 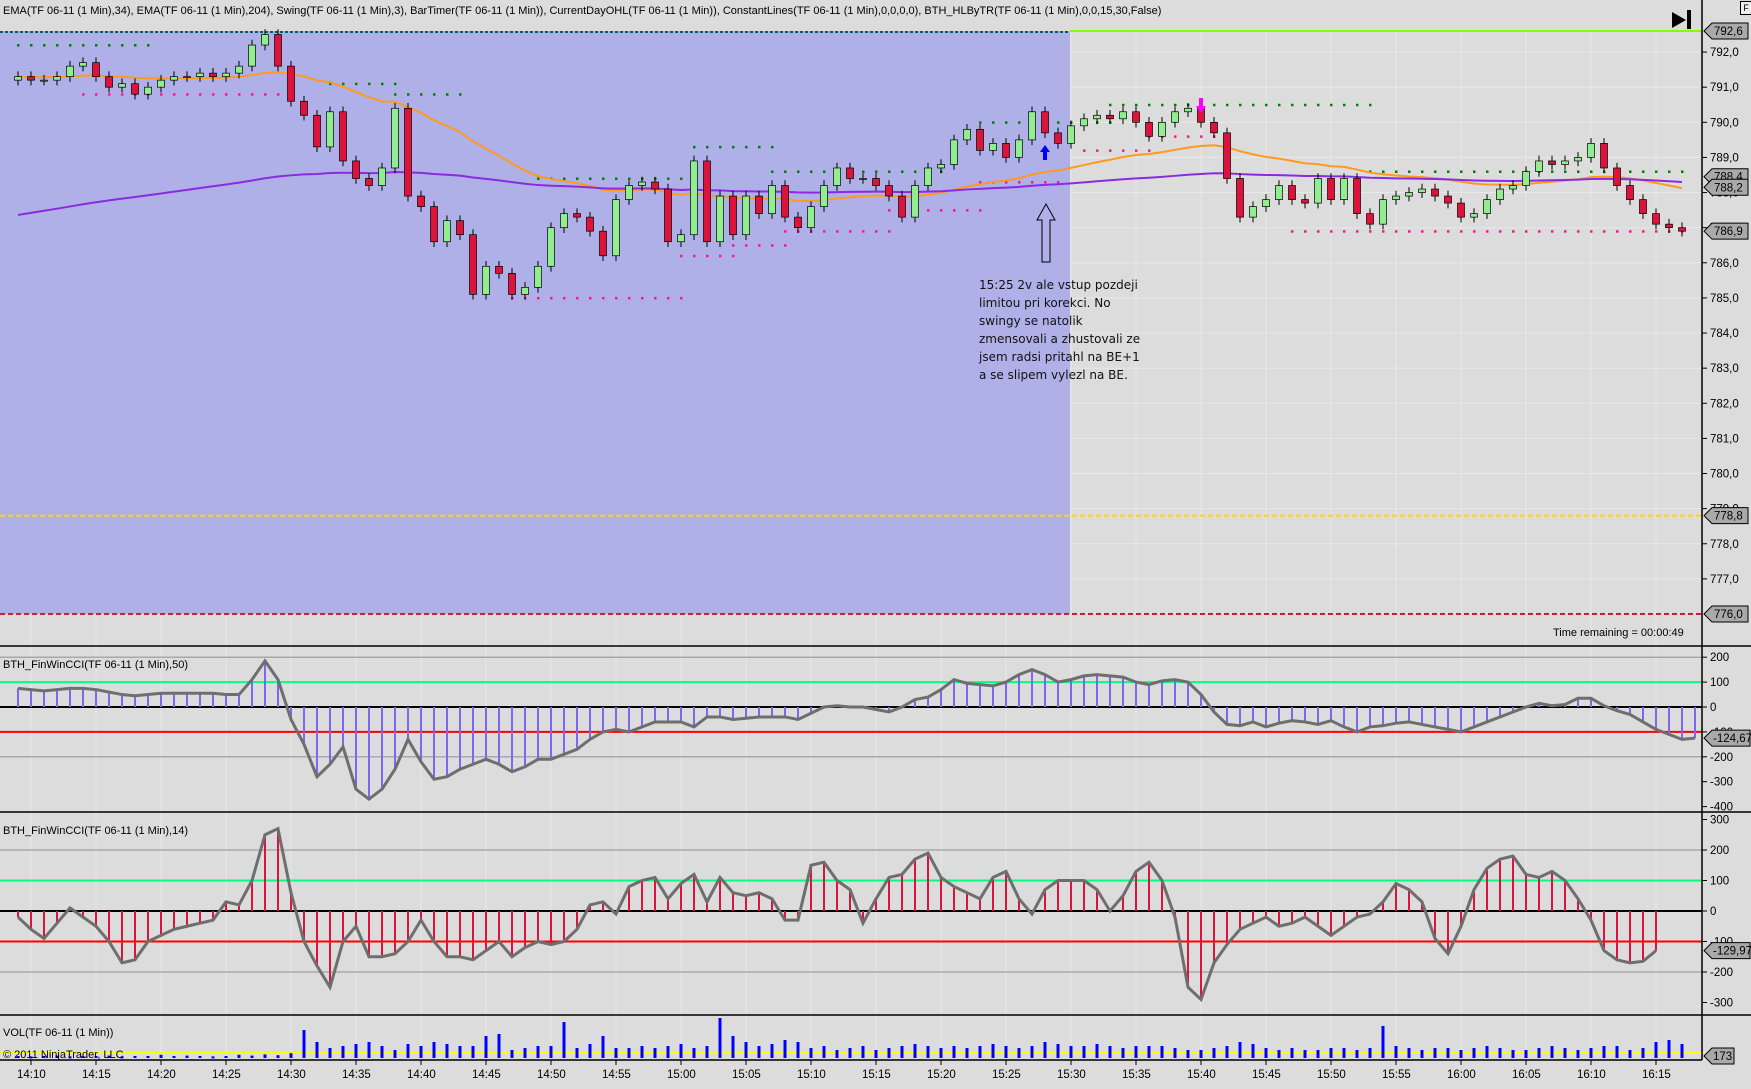 I want to click on axis-tick-label: 0, so click(x=1713, y=708).